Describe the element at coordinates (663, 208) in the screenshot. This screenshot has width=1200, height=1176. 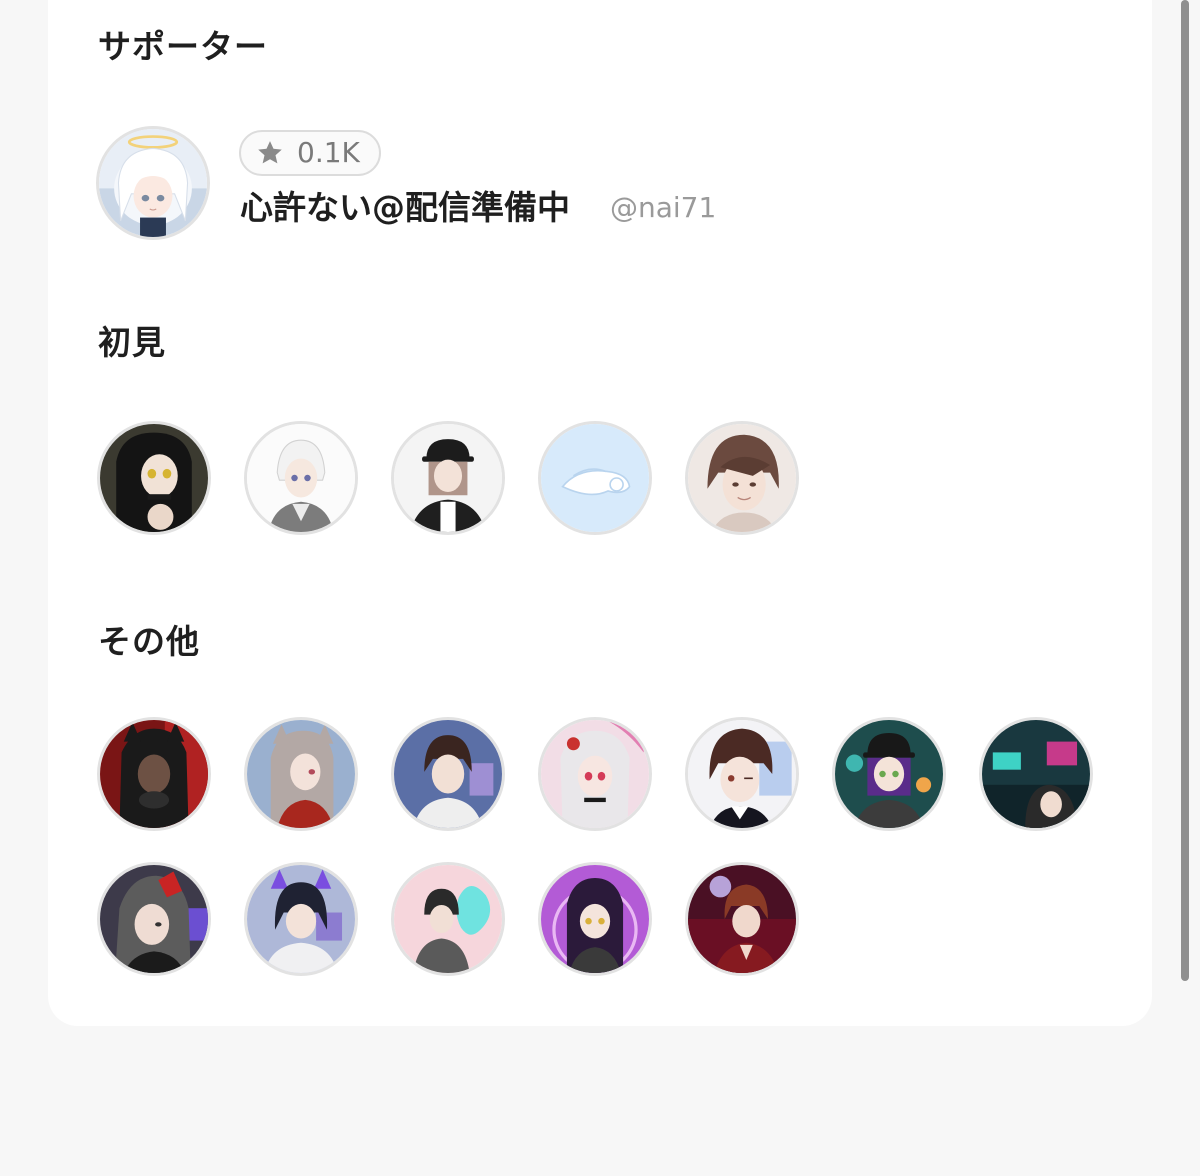
I see `supporter-handle: @nai71` at that location.